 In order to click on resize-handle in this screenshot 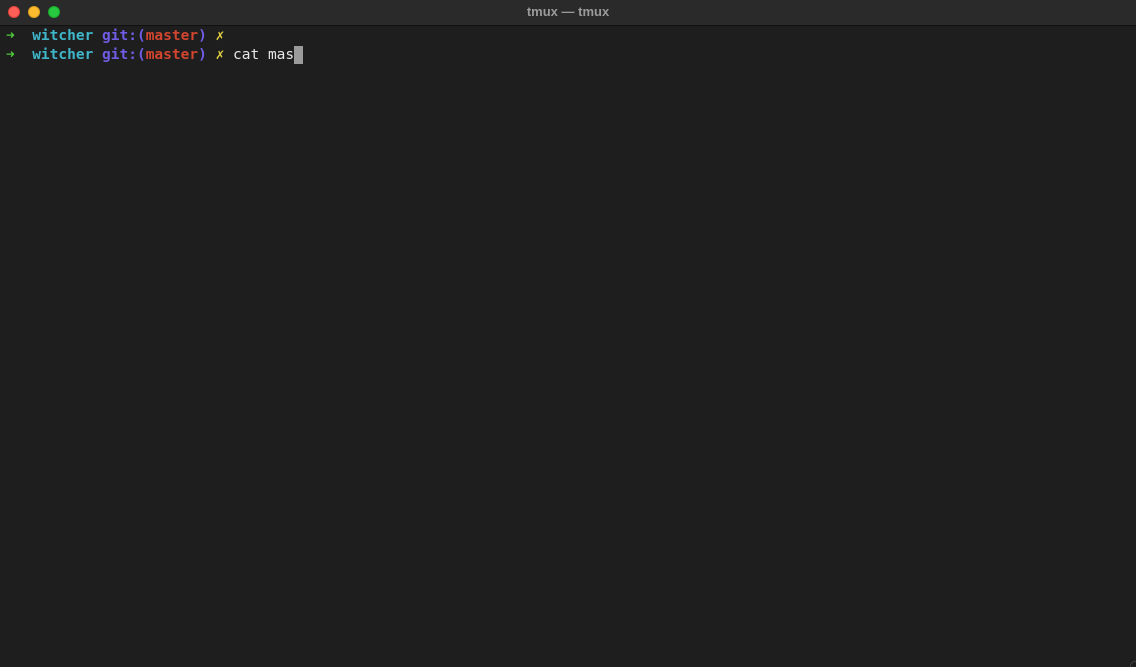, I will do `click(1133, 664)`.